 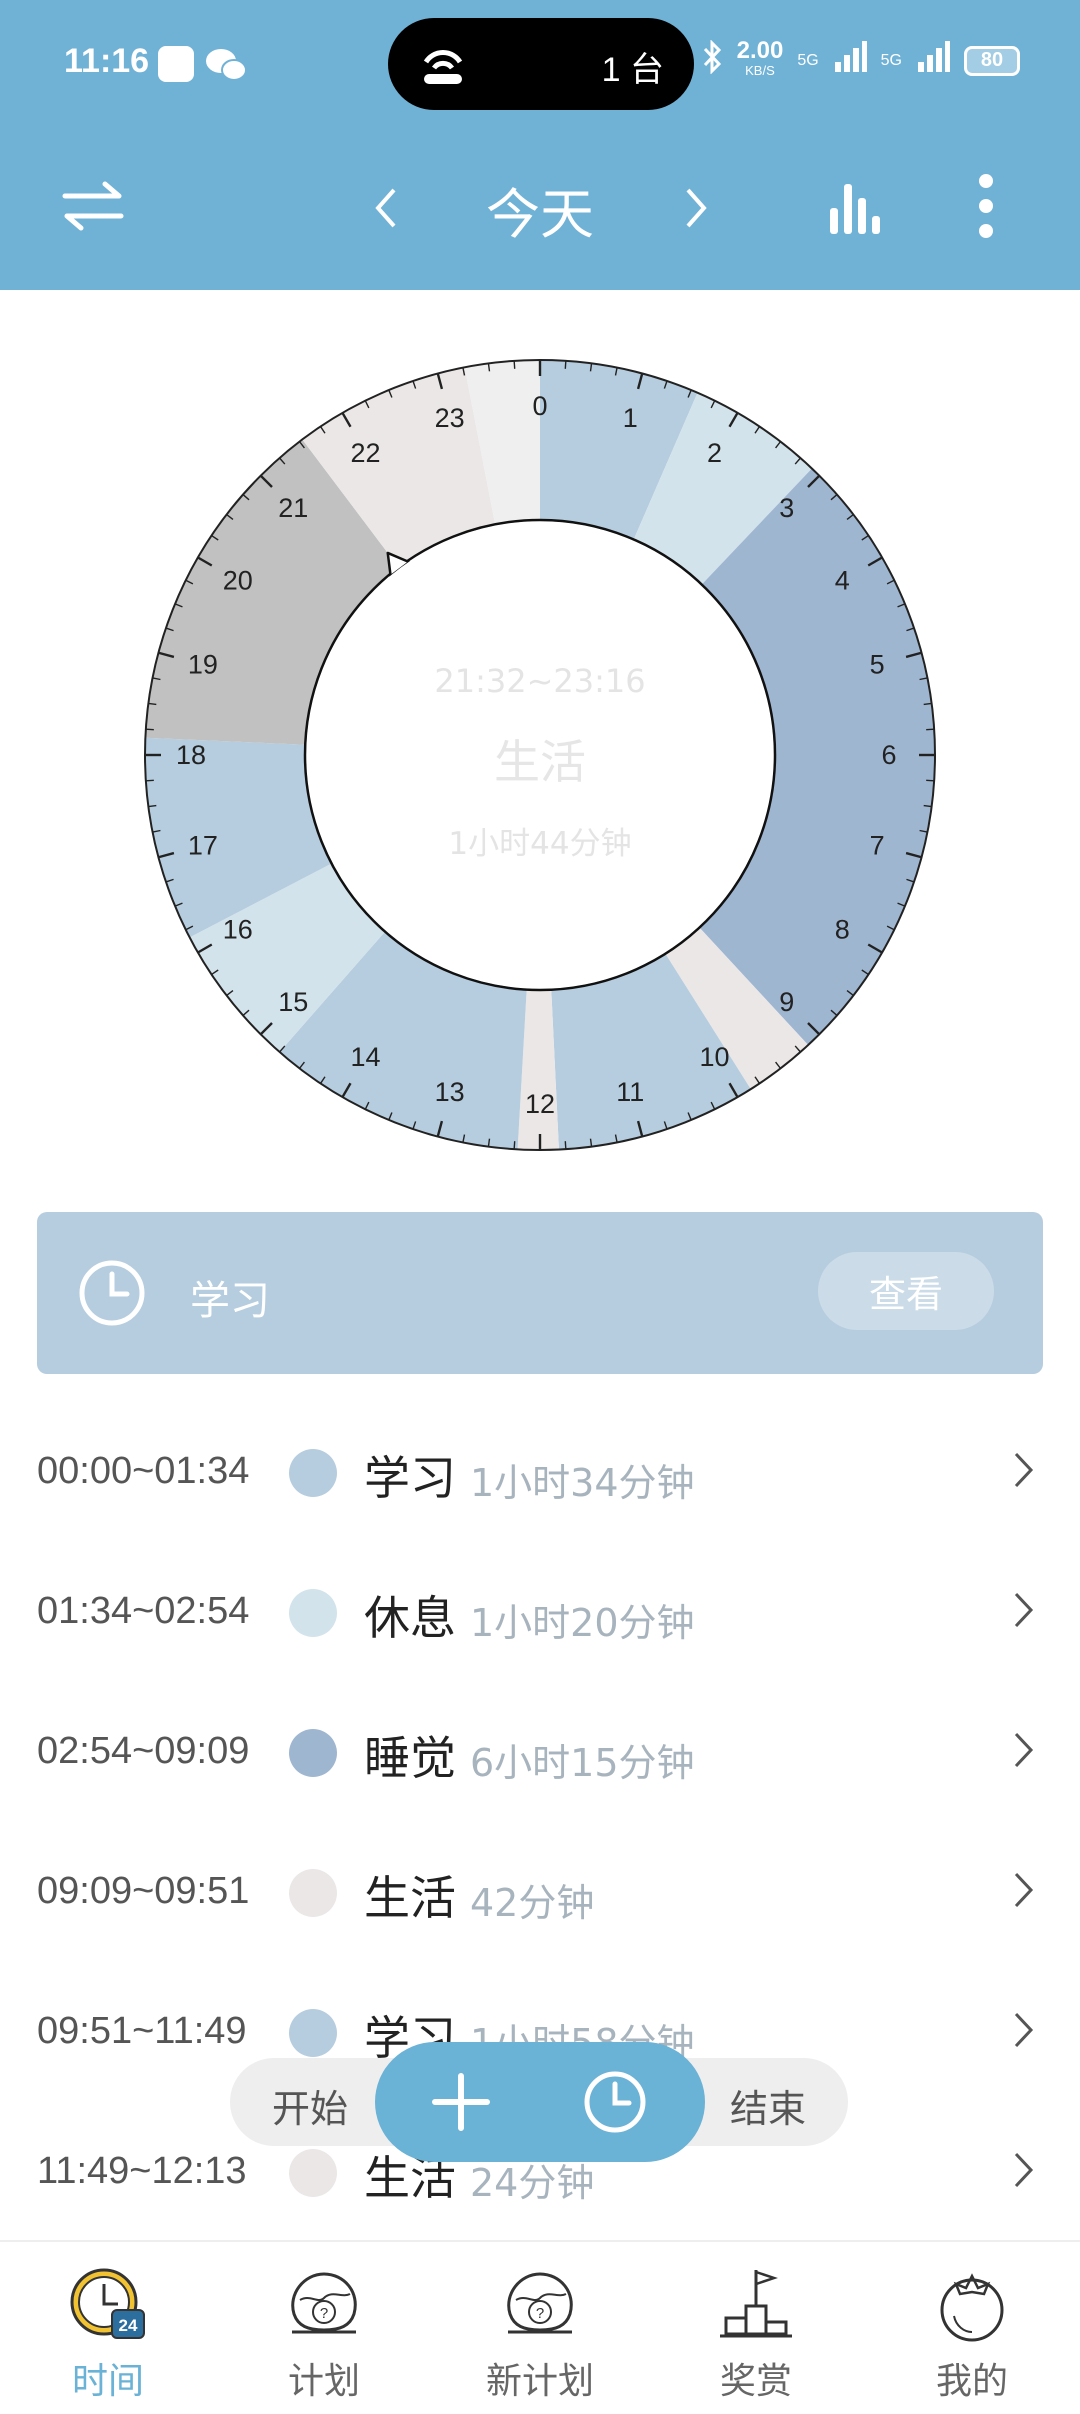 What do you see at coordinates (461, 2102) in the screenshot?
I see `plus-icon` at bounding box center [461, 2102].